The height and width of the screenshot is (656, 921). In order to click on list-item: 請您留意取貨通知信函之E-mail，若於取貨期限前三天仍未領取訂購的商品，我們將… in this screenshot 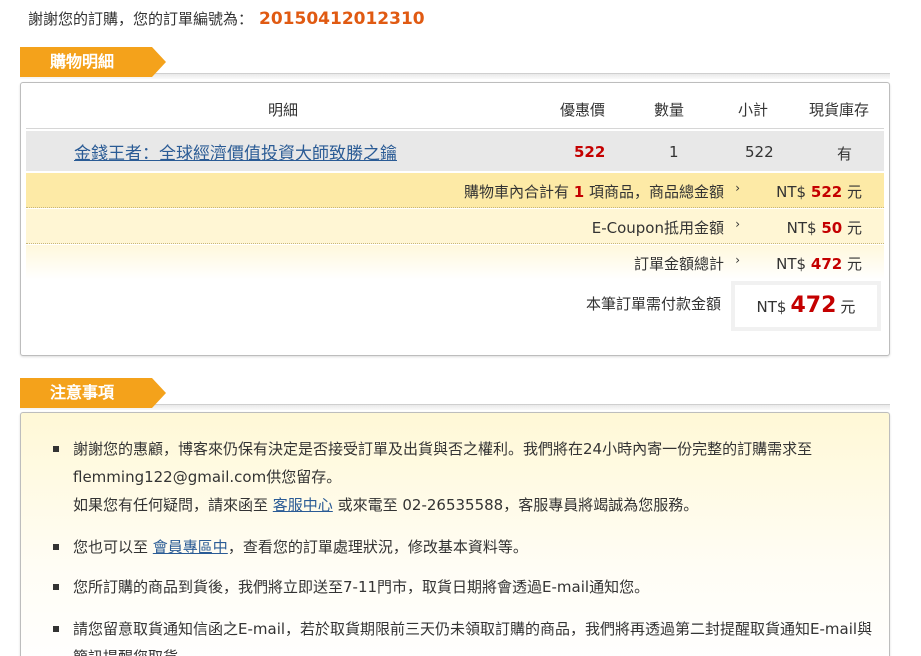, I will do `click(468, 635)`.